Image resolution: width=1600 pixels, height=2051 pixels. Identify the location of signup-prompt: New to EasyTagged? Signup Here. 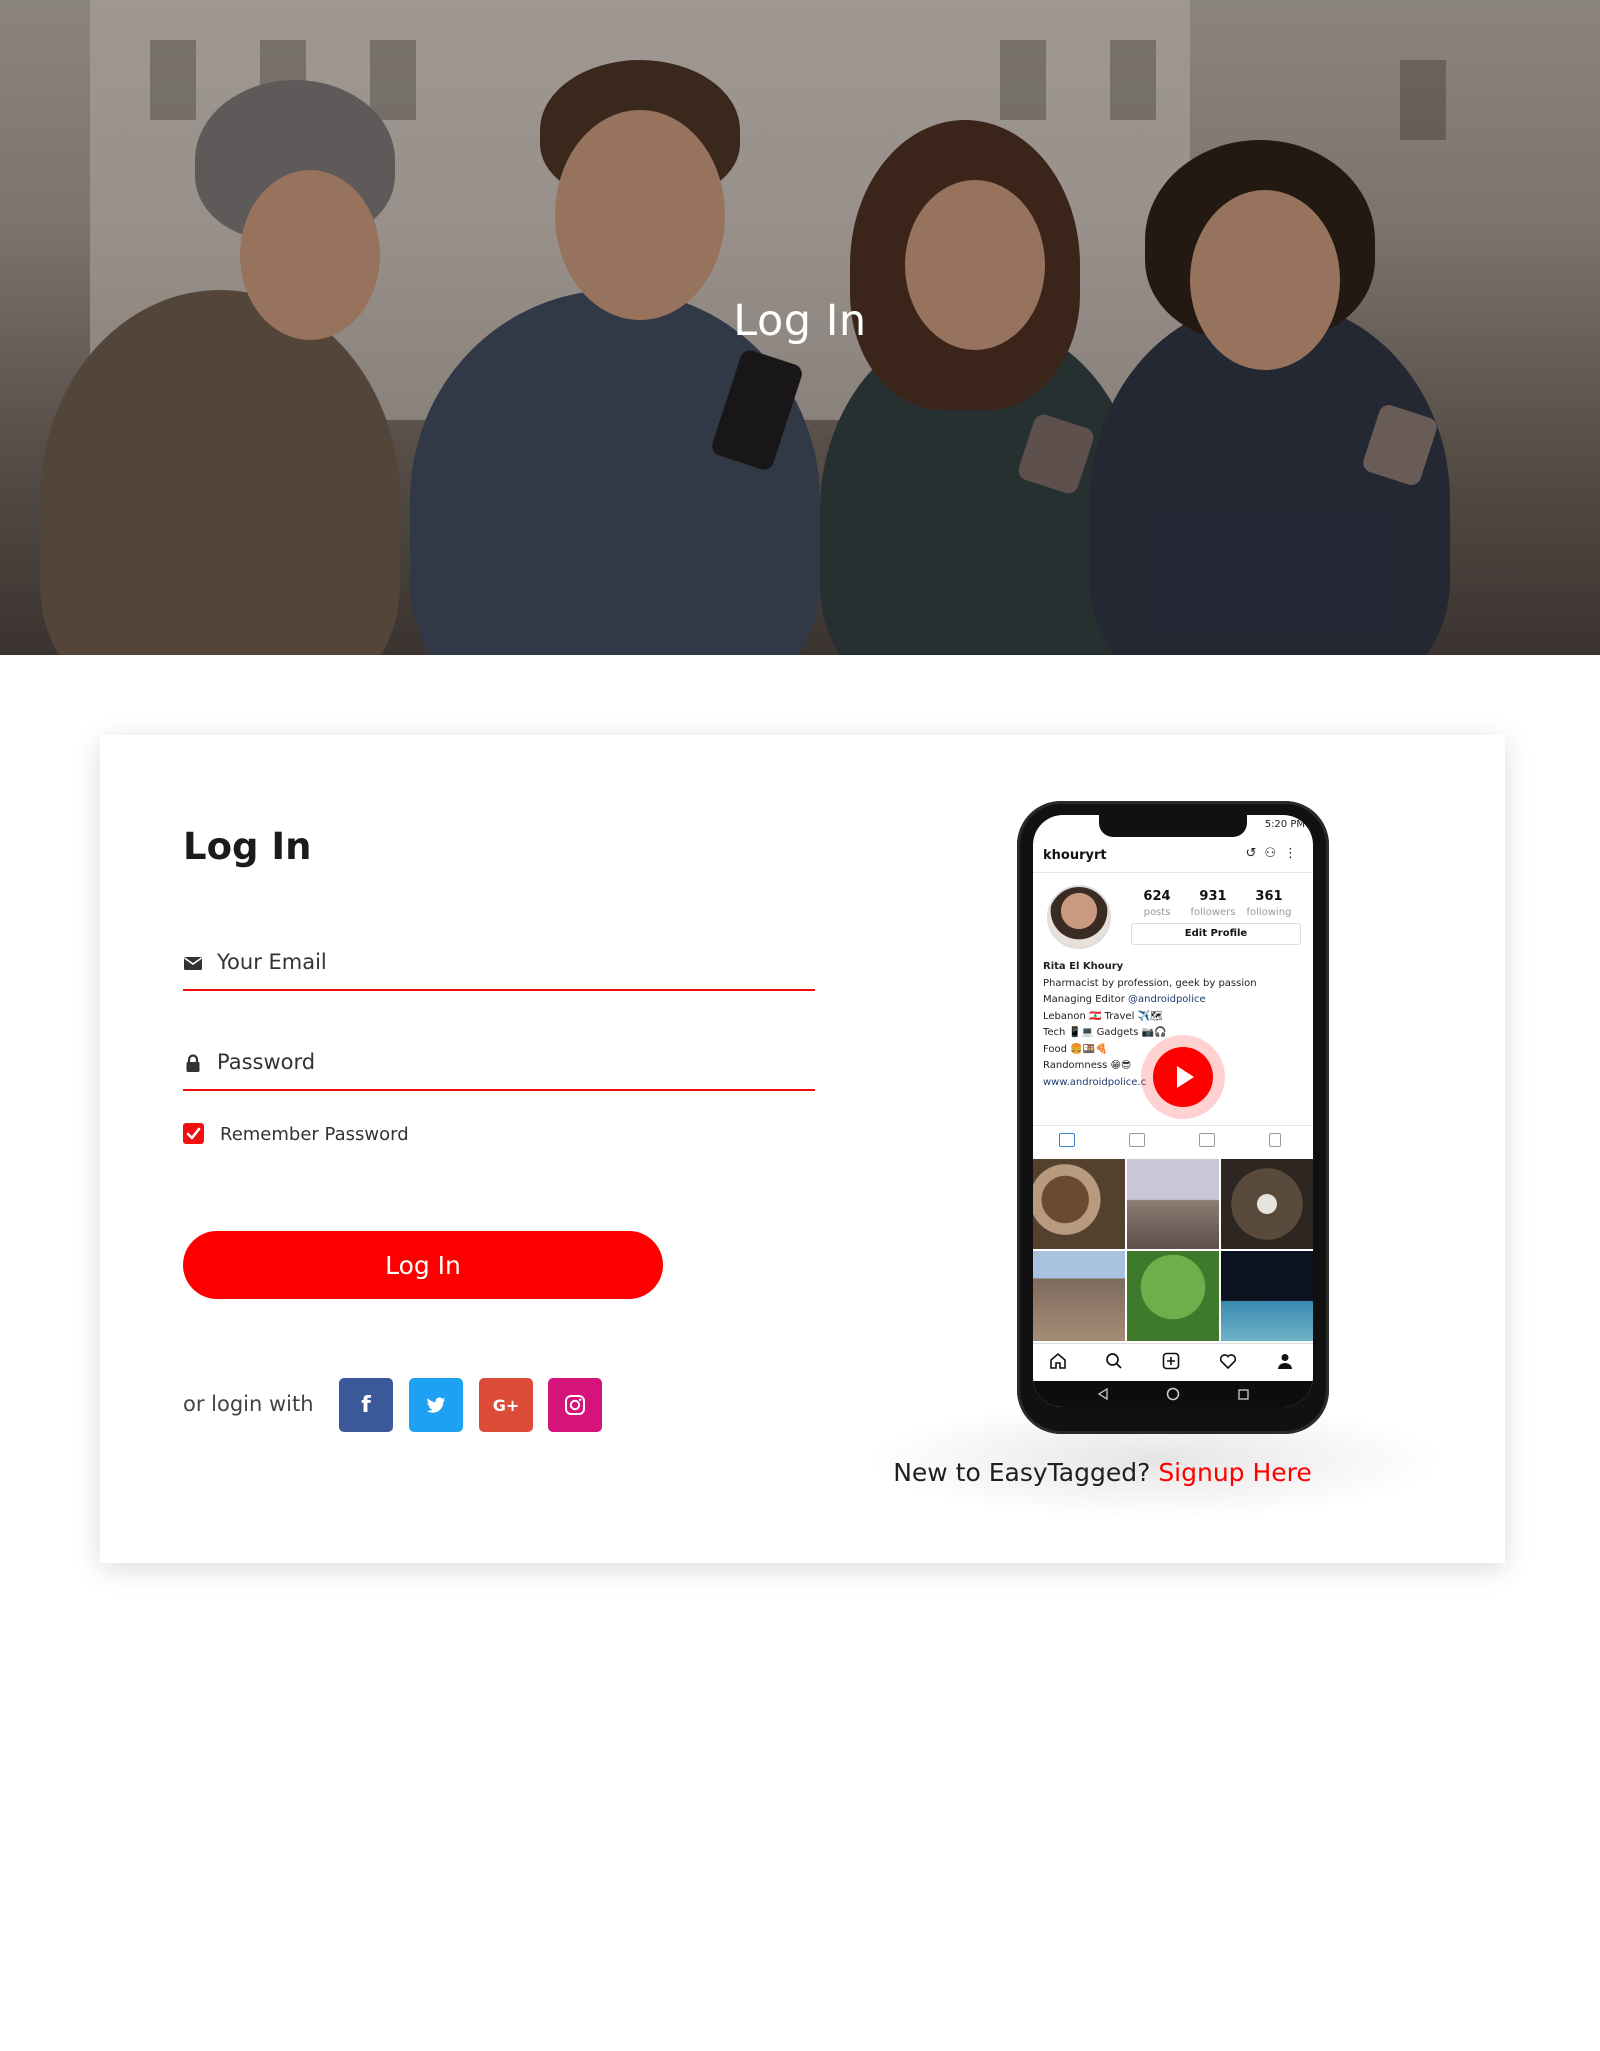
(1102, 1472).